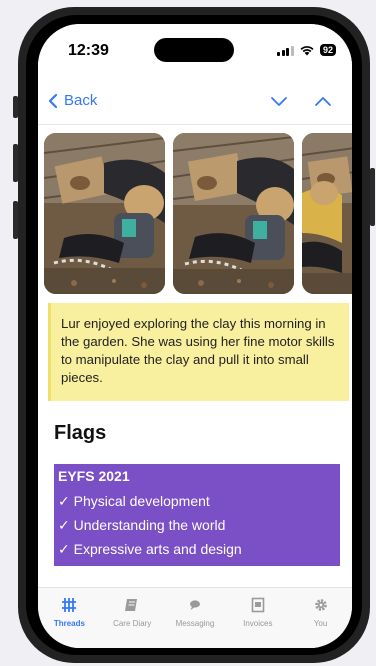  What do you see at coordinates (258, 605) in the screenshot?
I see `invoice-icon` at bounding box center [258, 605].